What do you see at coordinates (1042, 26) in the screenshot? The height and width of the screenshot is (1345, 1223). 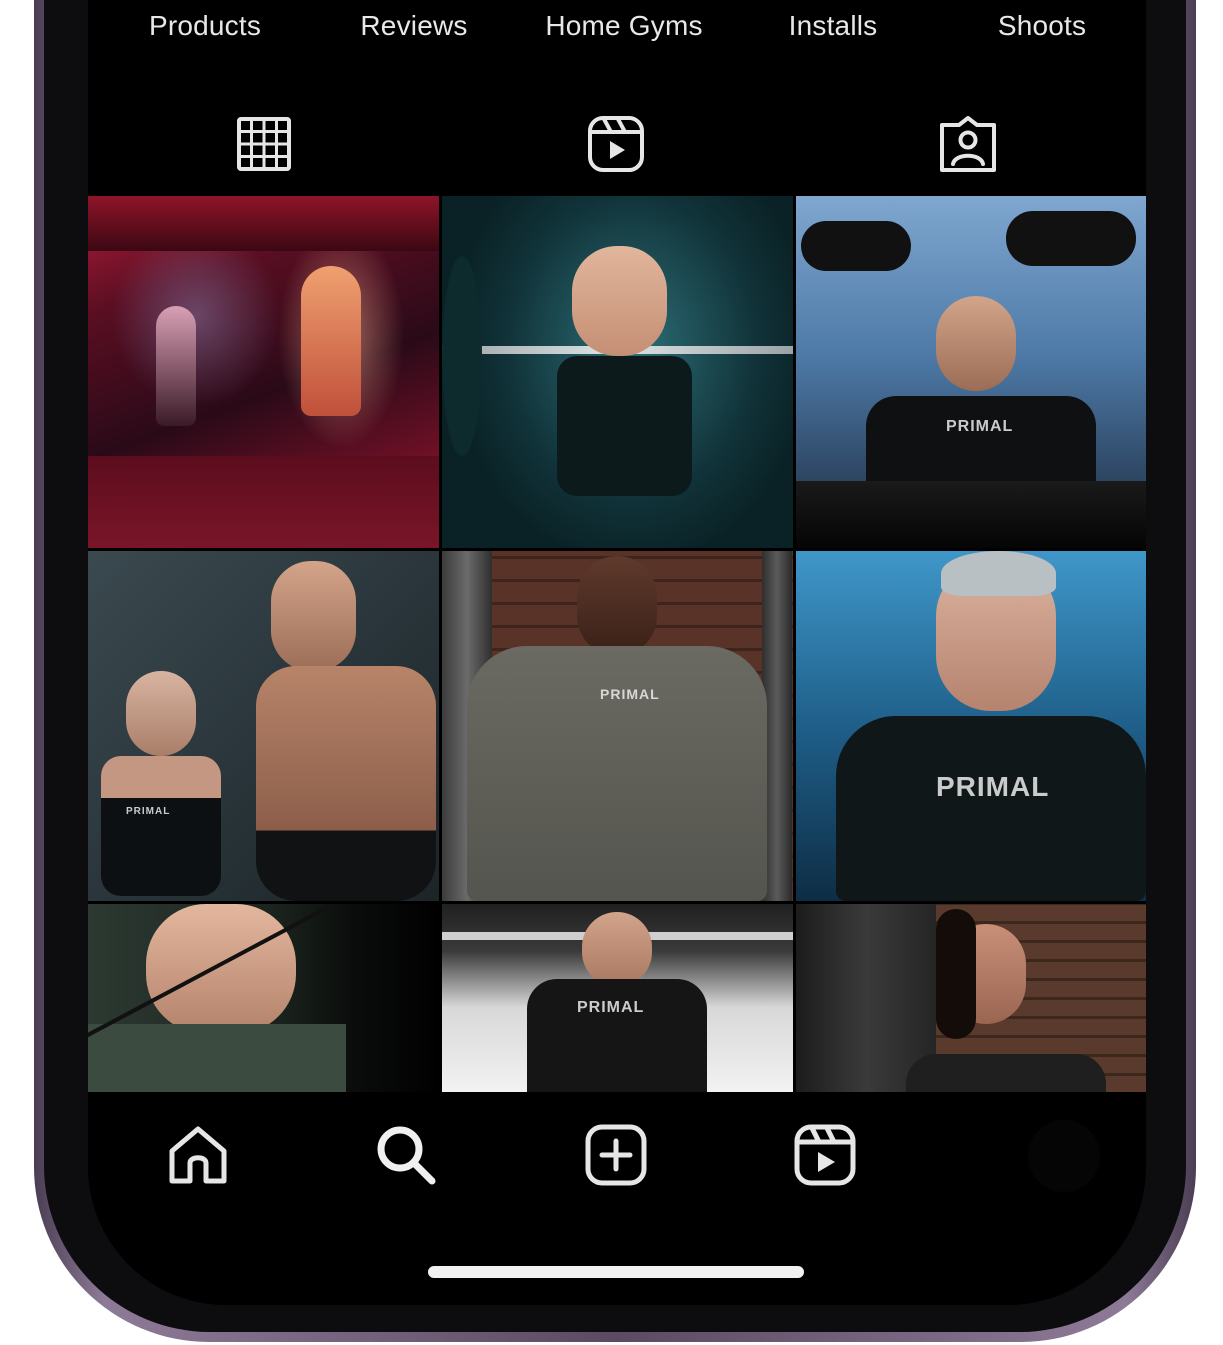 I see `highlight-shoots: Shoots` at bounding box center [1042, 26].